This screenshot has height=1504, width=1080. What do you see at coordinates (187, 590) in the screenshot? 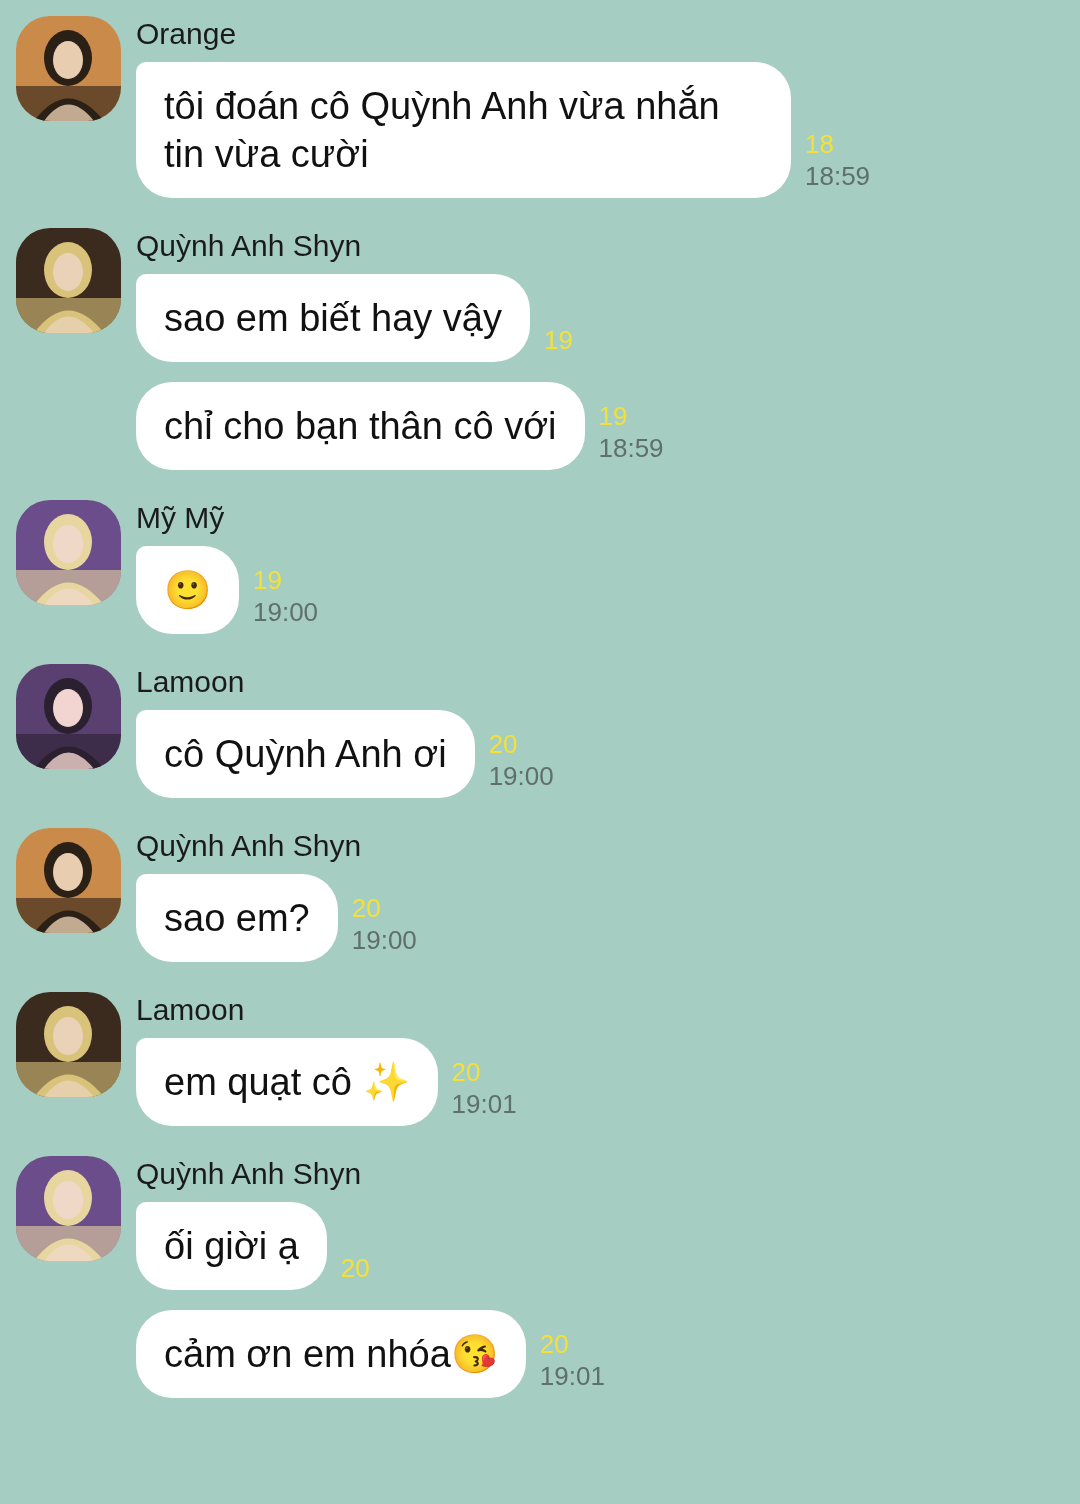
I see `message-bubble: 🙂` at bounding box center [187, 590].